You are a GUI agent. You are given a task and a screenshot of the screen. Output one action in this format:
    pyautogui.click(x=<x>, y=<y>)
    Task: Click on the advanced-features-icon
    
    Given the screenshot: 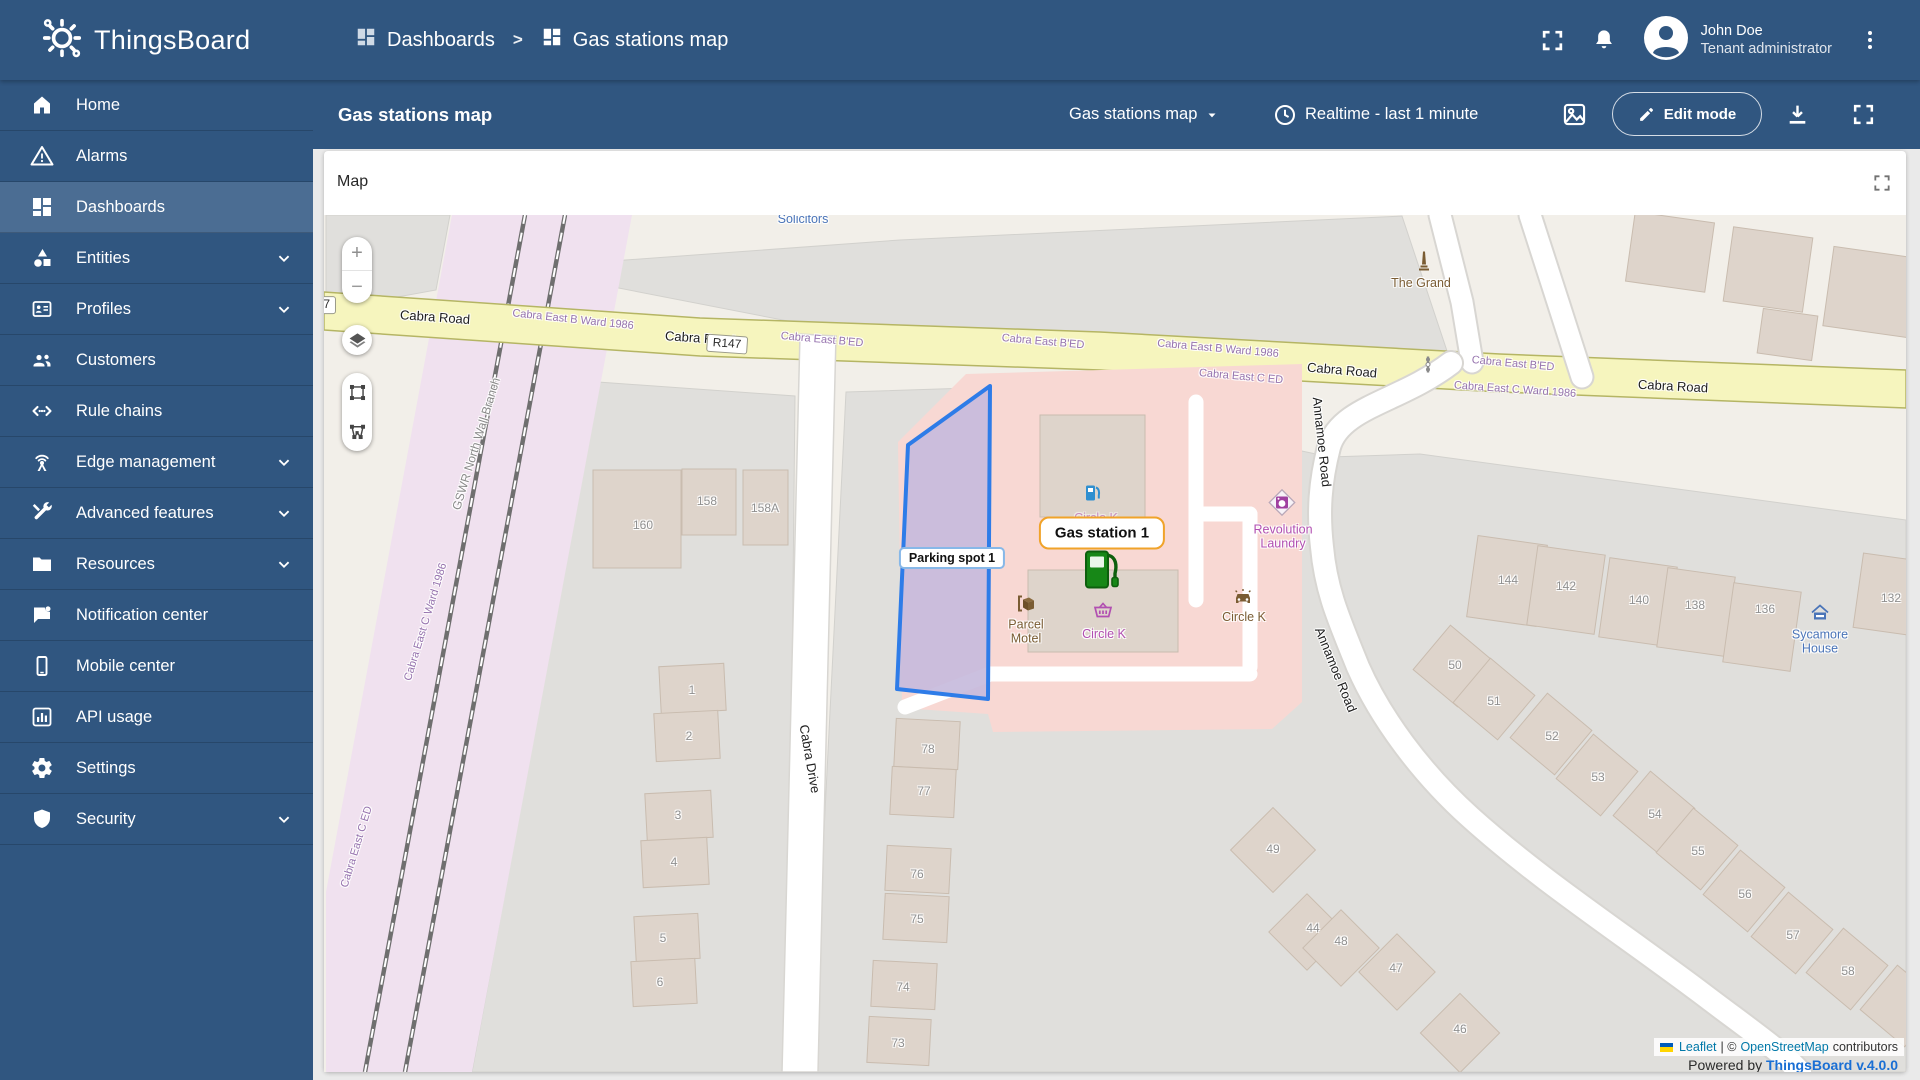 What is the action you would take?
    pyautogui.click(x=42, y=513)
    